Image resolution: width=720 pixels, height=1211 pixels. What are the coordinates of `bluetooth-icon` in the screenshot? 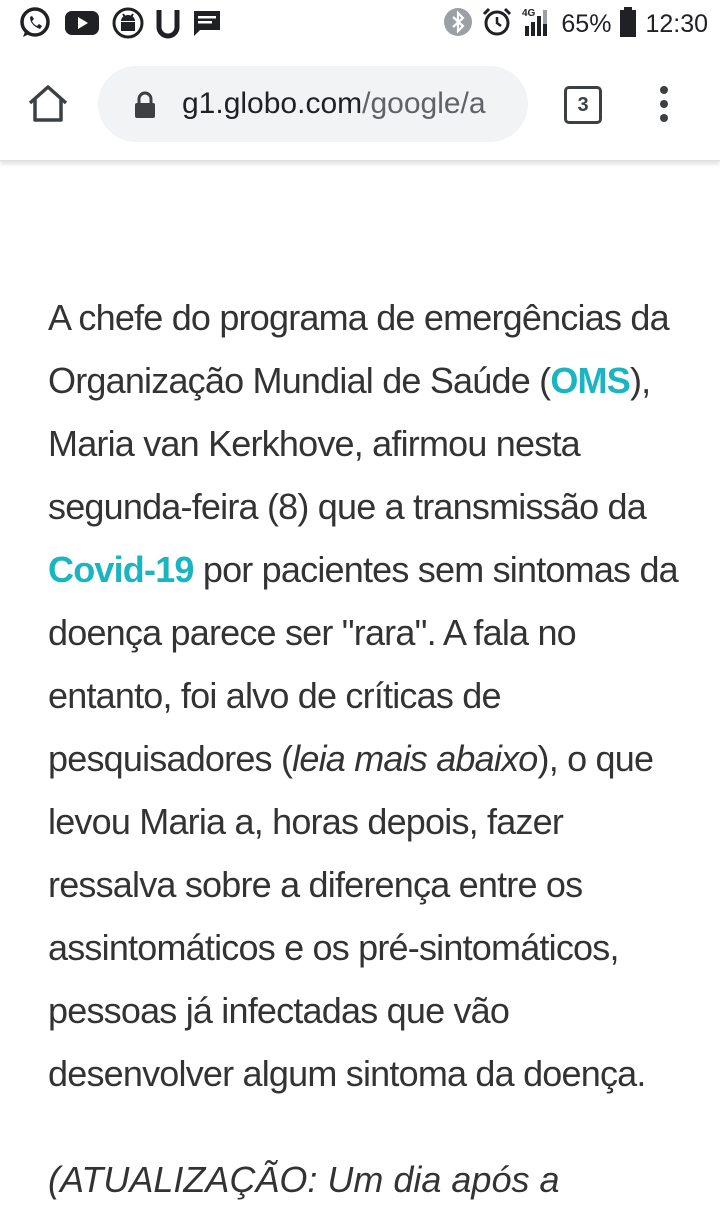 It's located at (458, 24).